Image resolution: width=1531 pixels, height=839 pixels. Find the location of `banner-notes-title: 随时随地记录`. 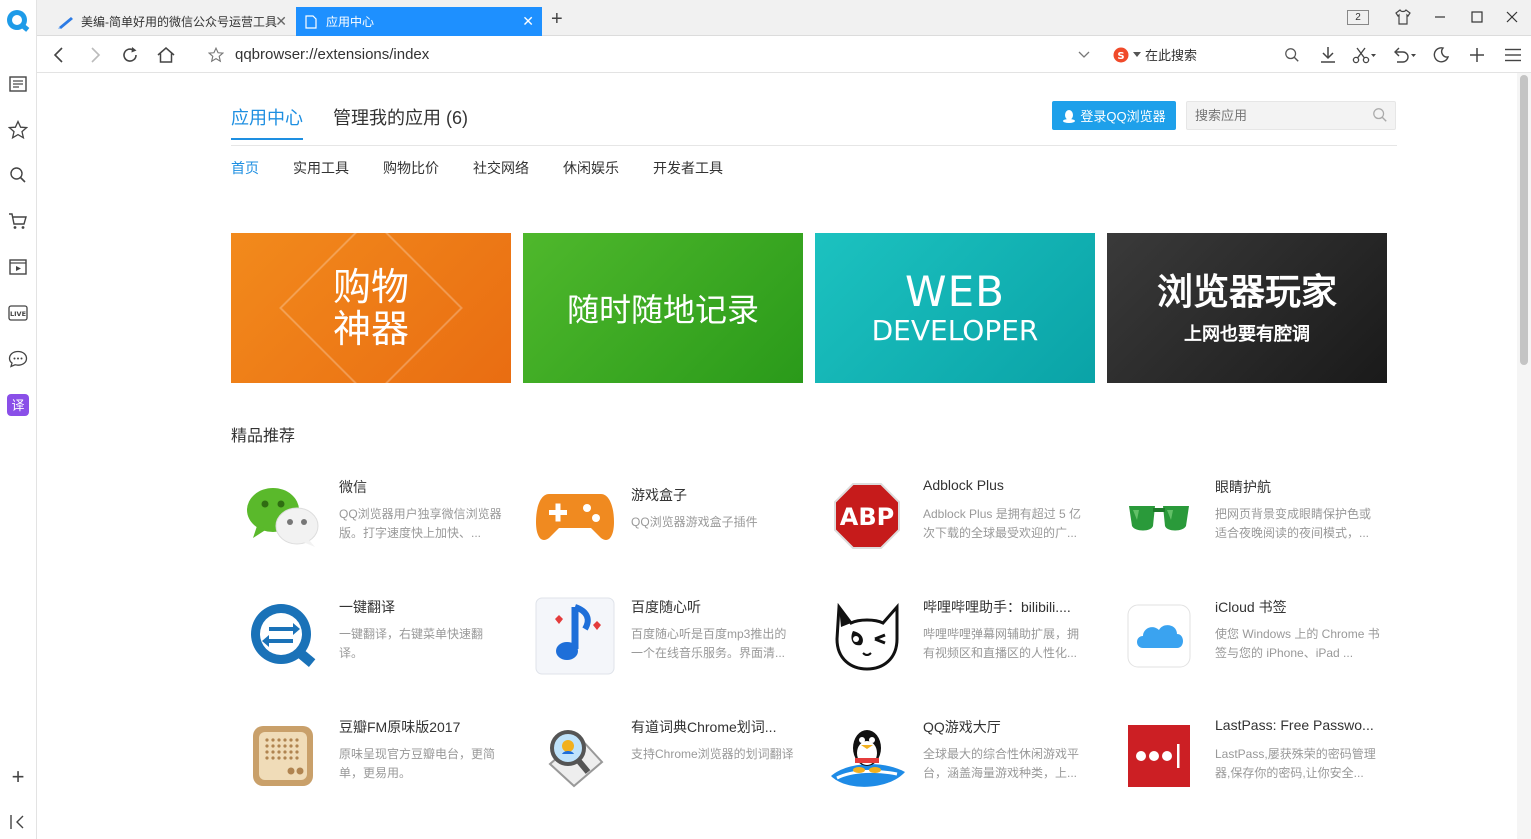

banner-notes-title: 随时随地记录 is located at coordinates (662, 310).